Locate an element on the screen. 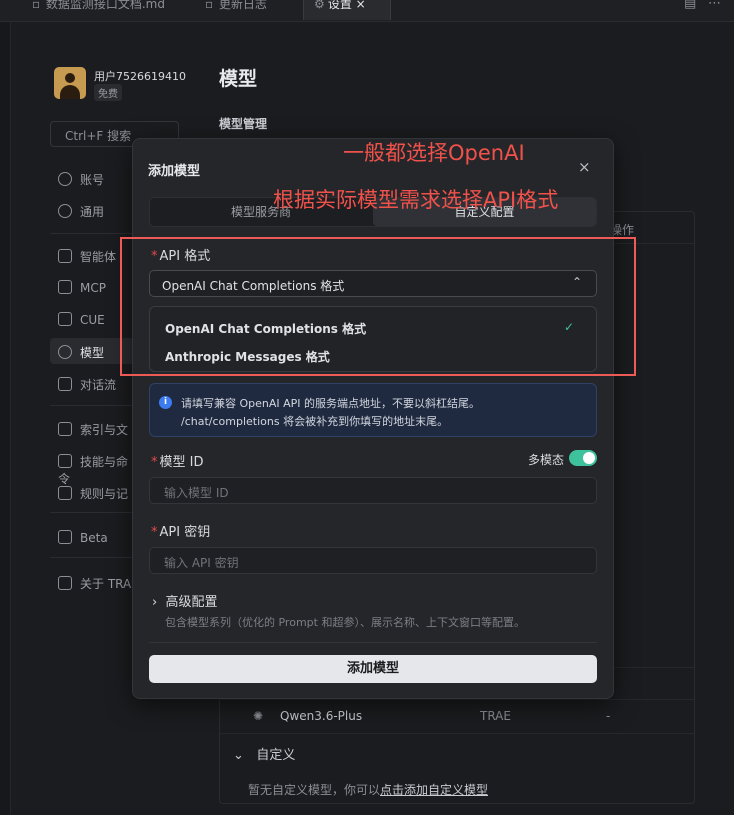  empty-prefix: 暂无自定义模型，你可以 is located at coordinates (314, 790).